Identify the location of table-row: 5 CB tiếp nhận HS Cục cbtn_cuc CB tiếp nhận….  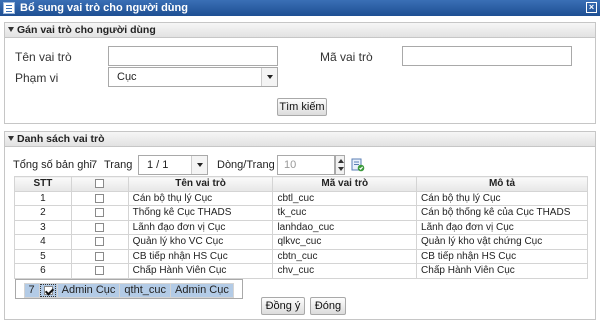
(301, 256).